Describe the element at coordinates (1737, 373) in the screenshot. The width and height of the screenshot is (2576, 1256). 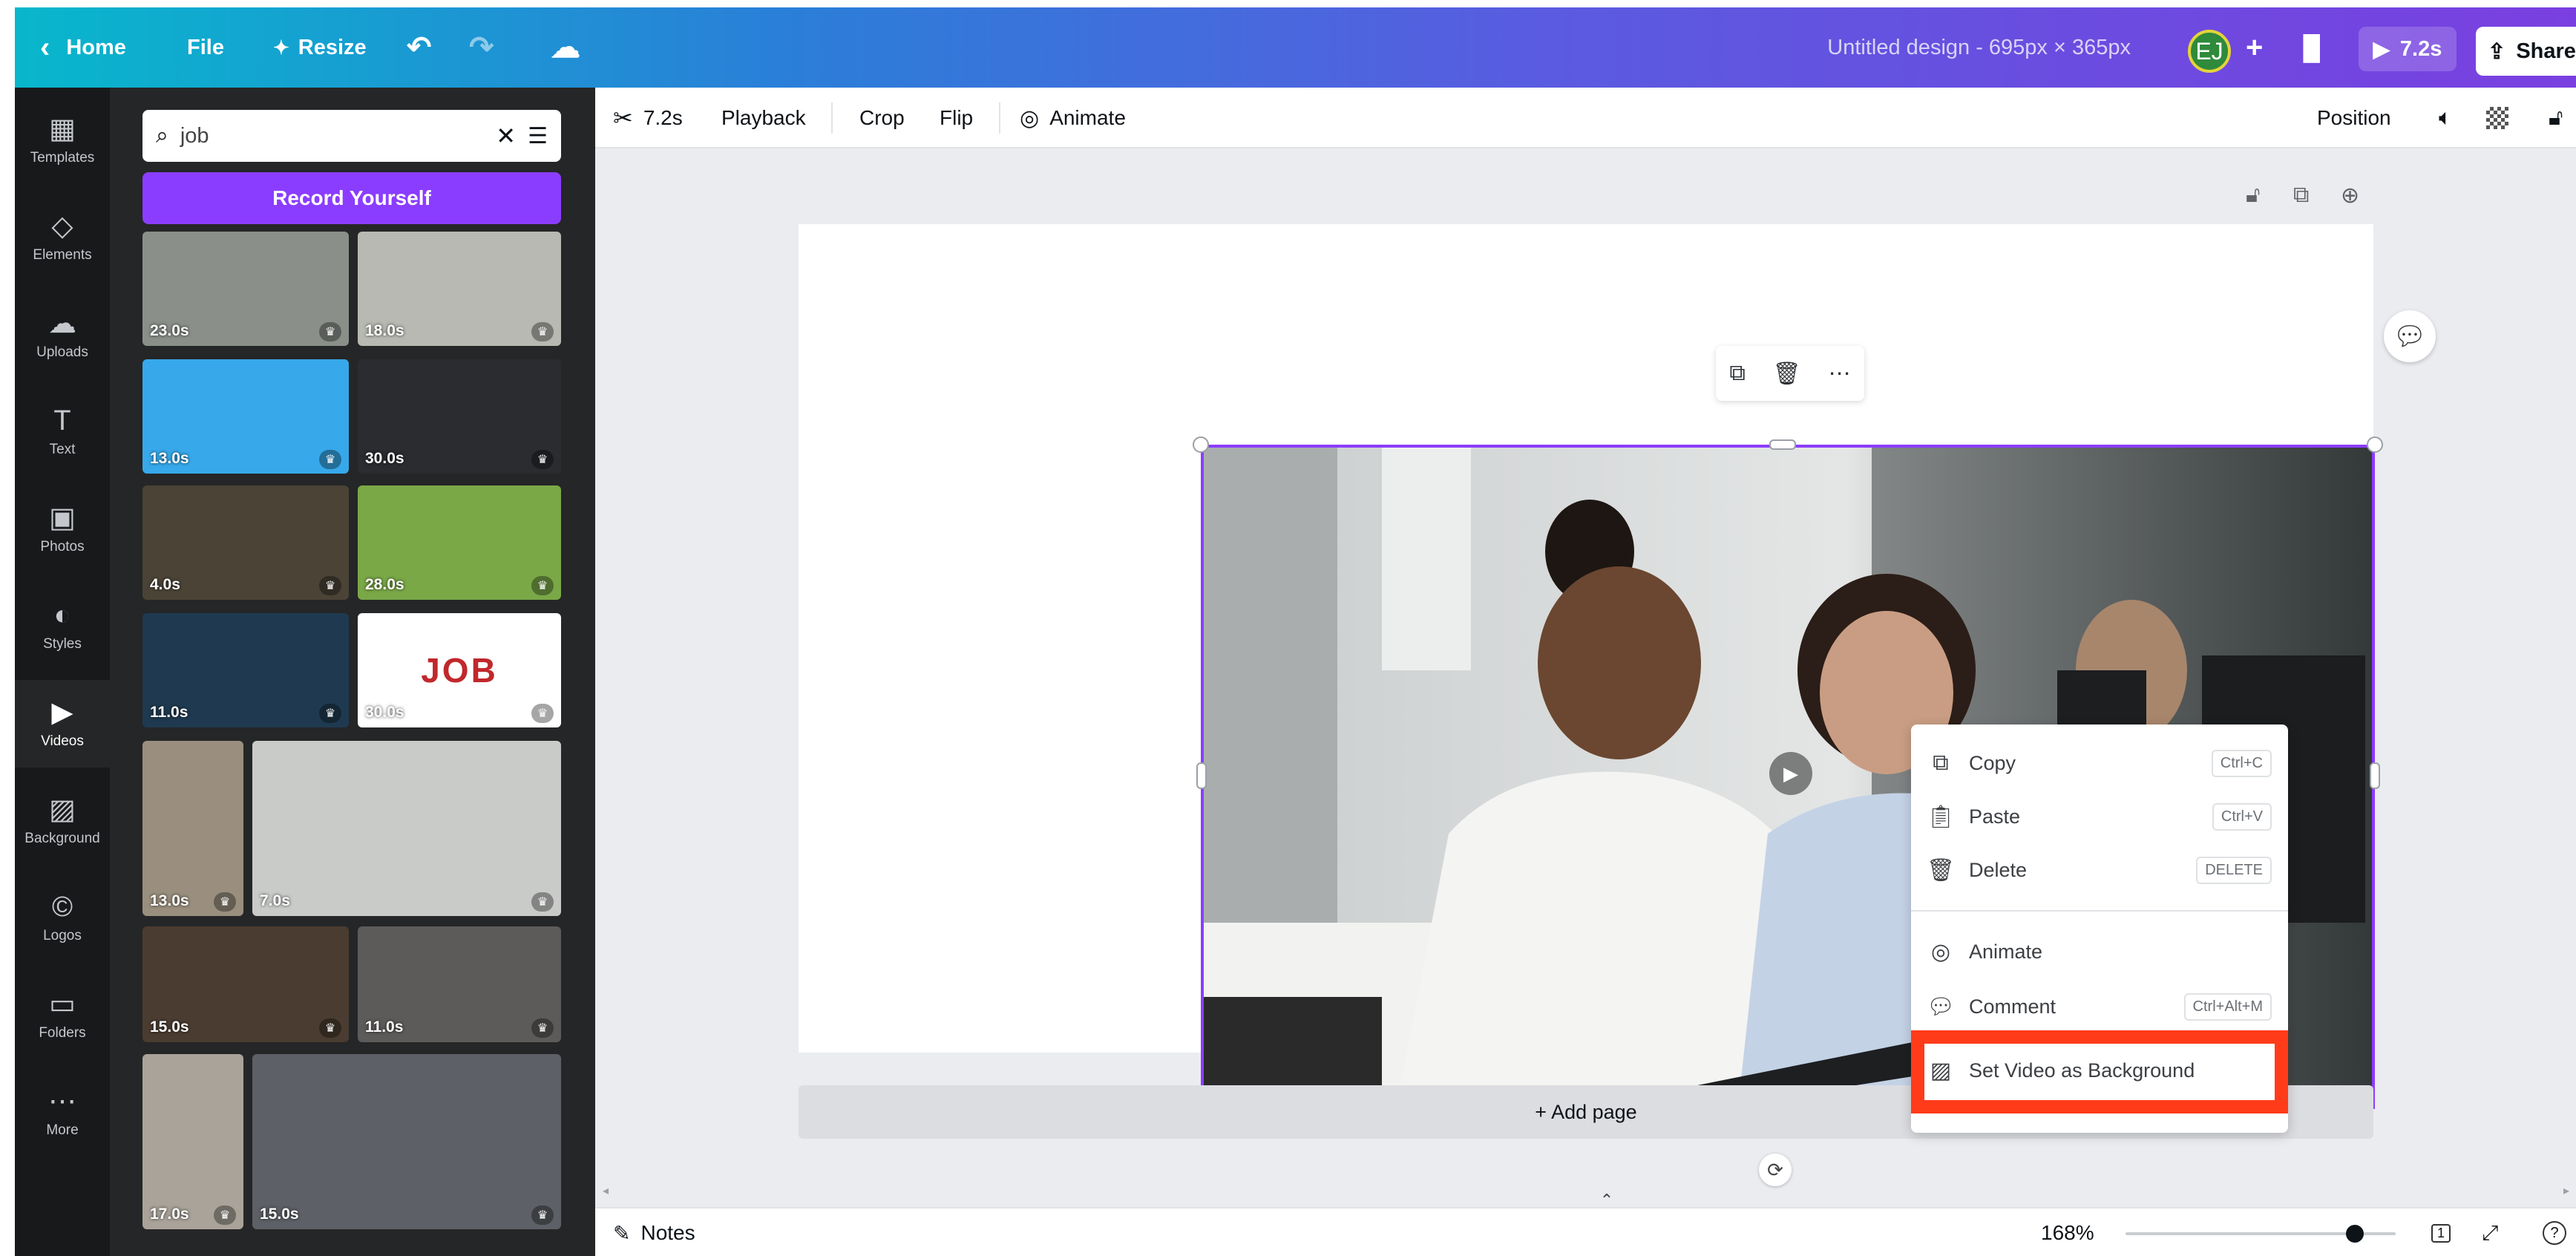
I see `duplicate-icon: ⧉` at that location.